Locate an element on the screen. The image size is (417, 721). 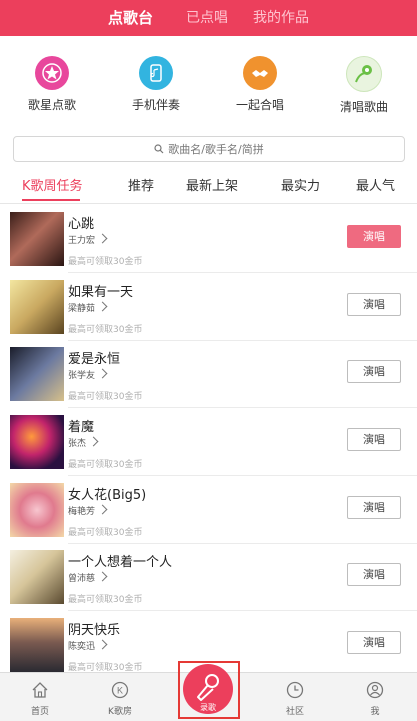
nav-label: 录歌 is located at coordinates (208, 707).